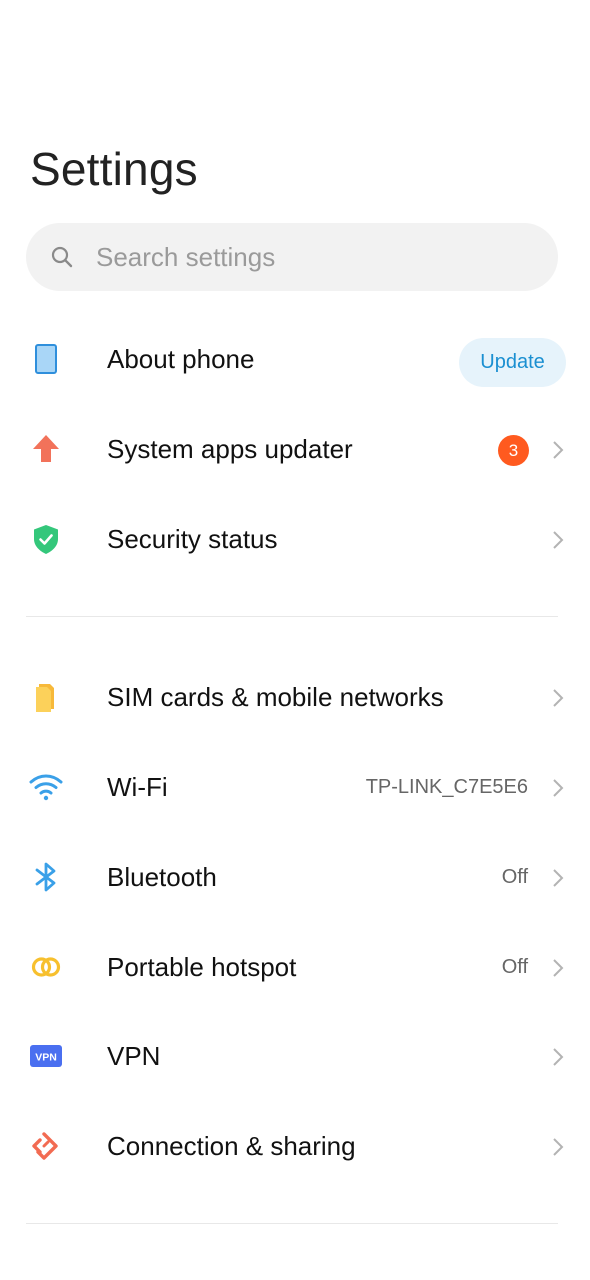 The width and height of the screenshot is (590, 1280). What do you see at coordinates (181, 359) in the screenshot?
I see `settings-item-label: About phone` at bounding box center [181, 359].